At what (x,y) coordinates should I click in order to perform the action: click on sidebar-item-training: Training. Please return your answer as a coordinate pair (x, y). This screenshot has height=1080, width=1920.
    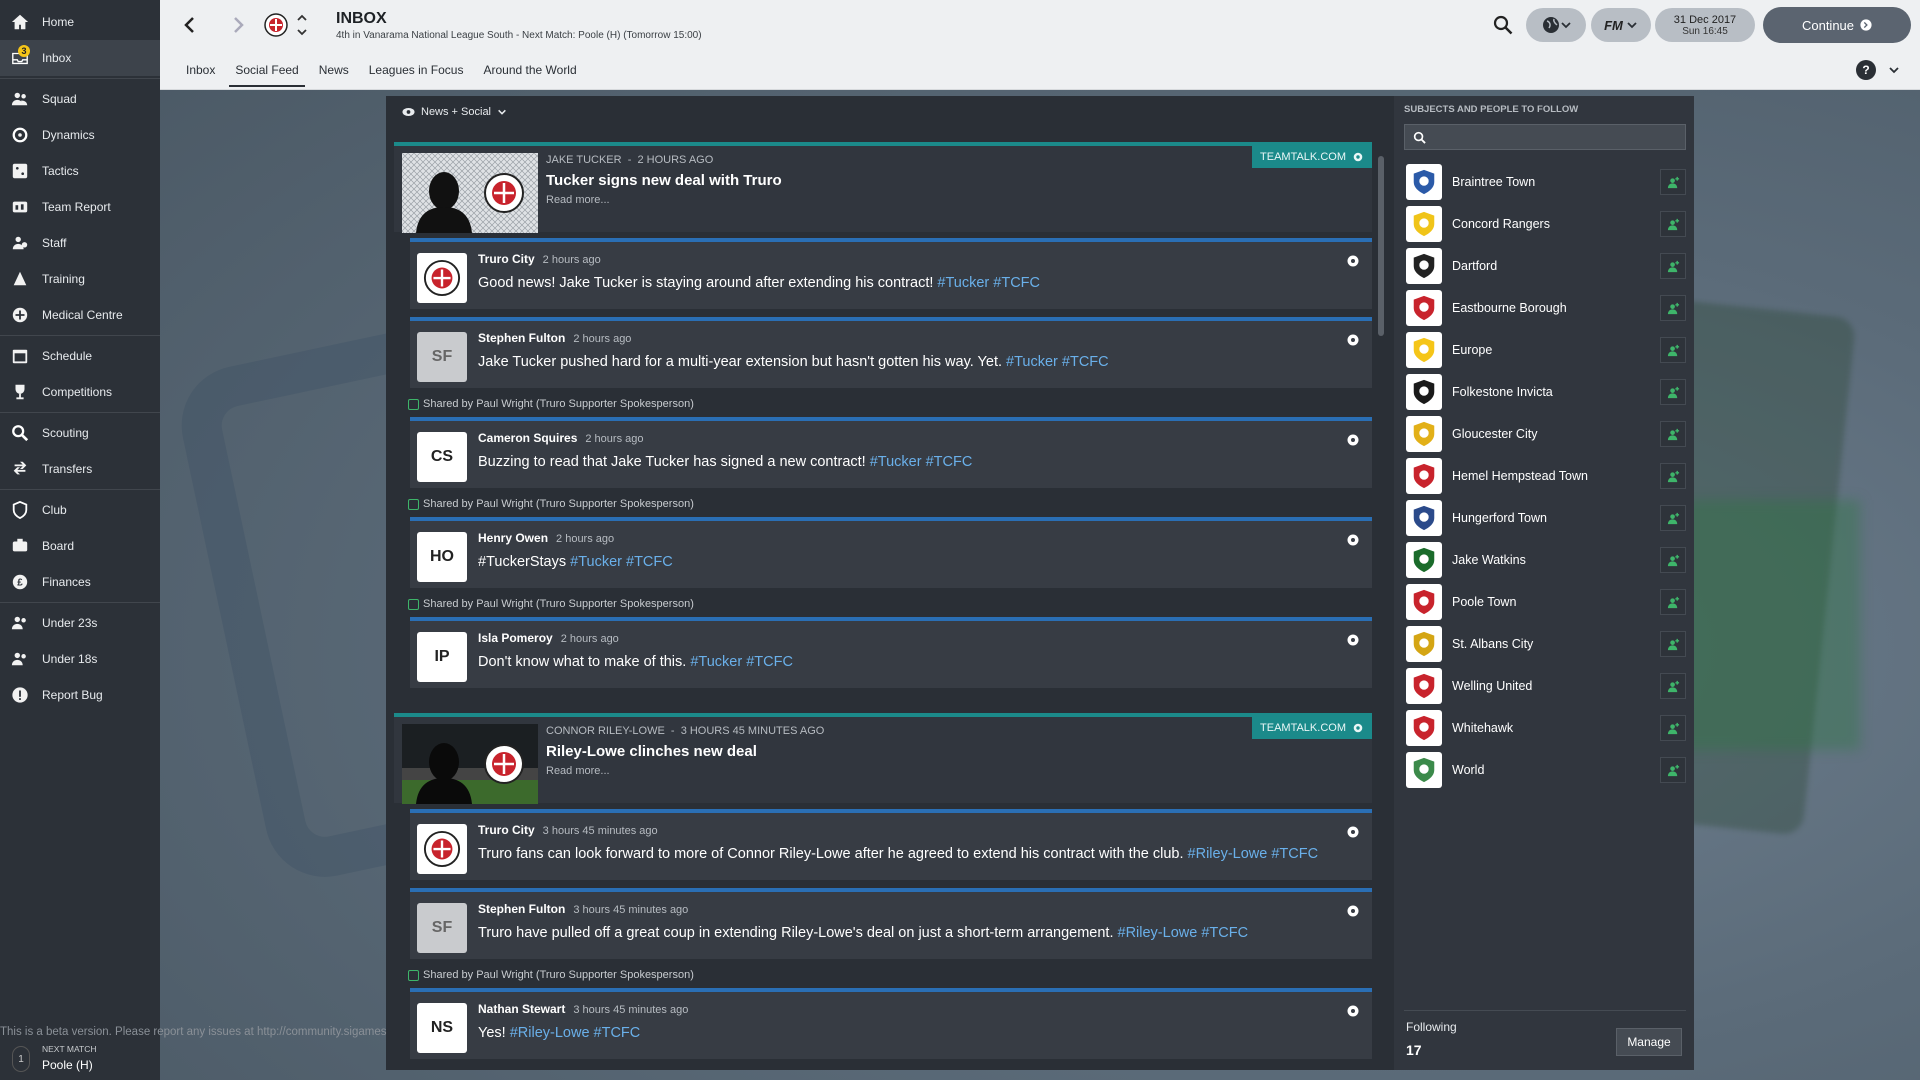
    Looking at the image, I should click on (80, 279).